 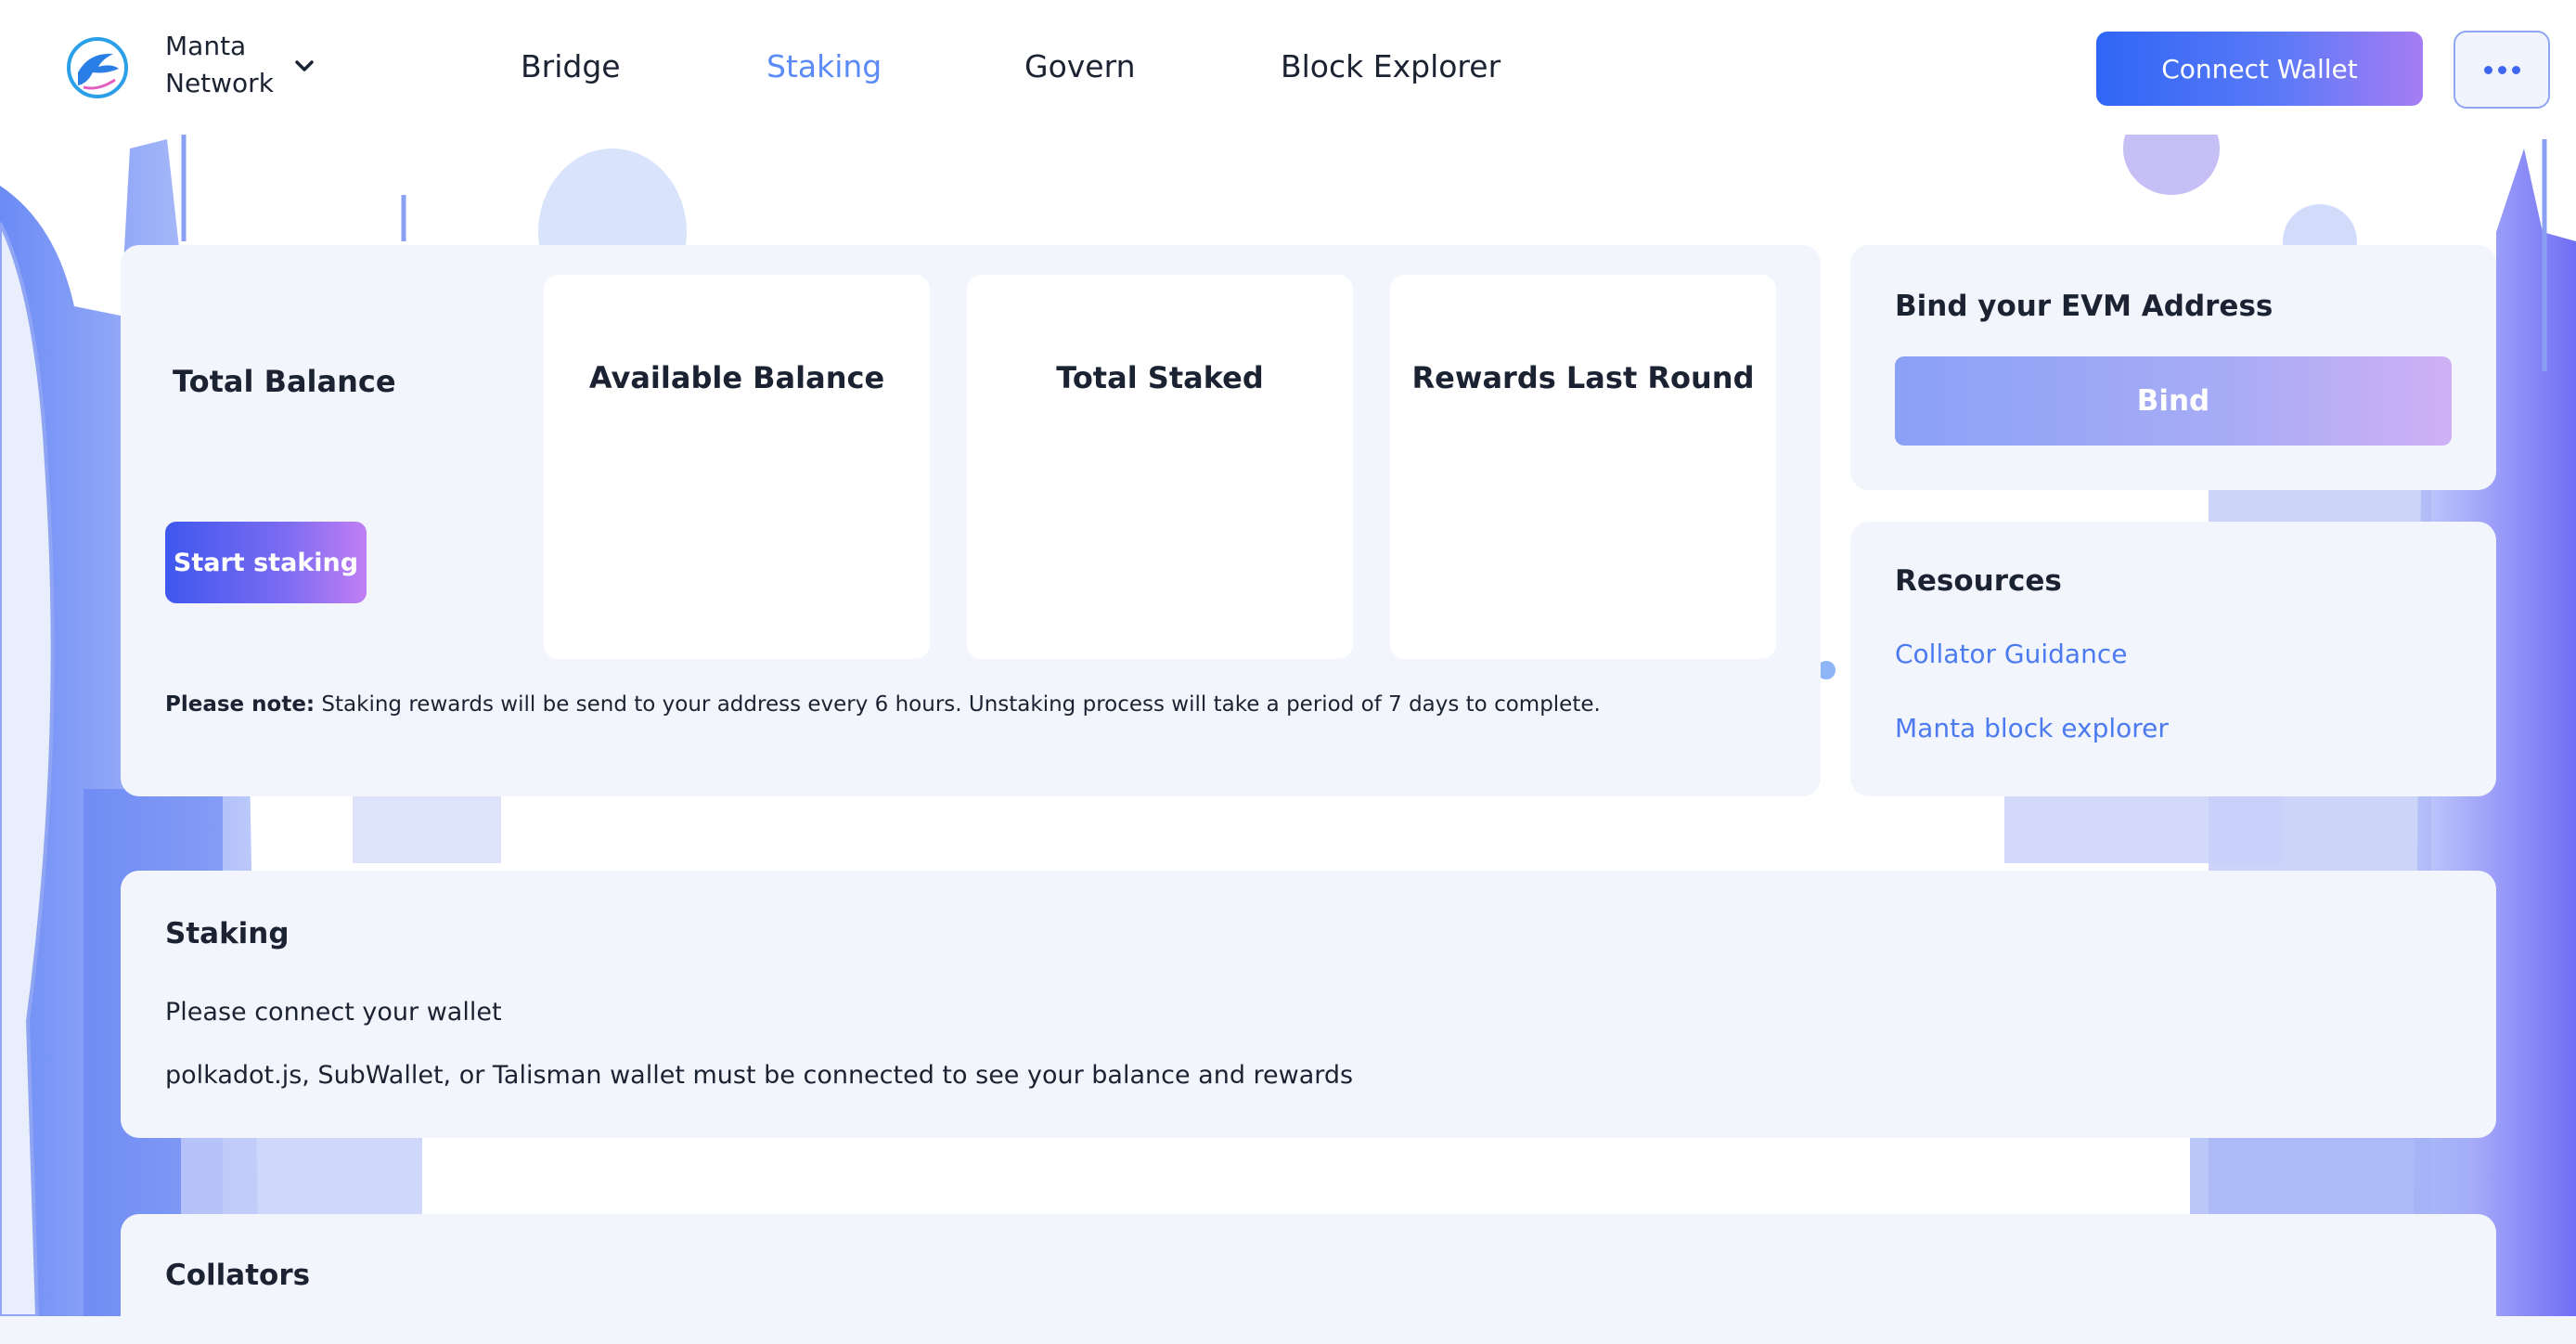 What do you see at coordinates (737, 467) in the screenshot?
I see `available-balance-card: Available Balance` at bounding box center [737, 467].